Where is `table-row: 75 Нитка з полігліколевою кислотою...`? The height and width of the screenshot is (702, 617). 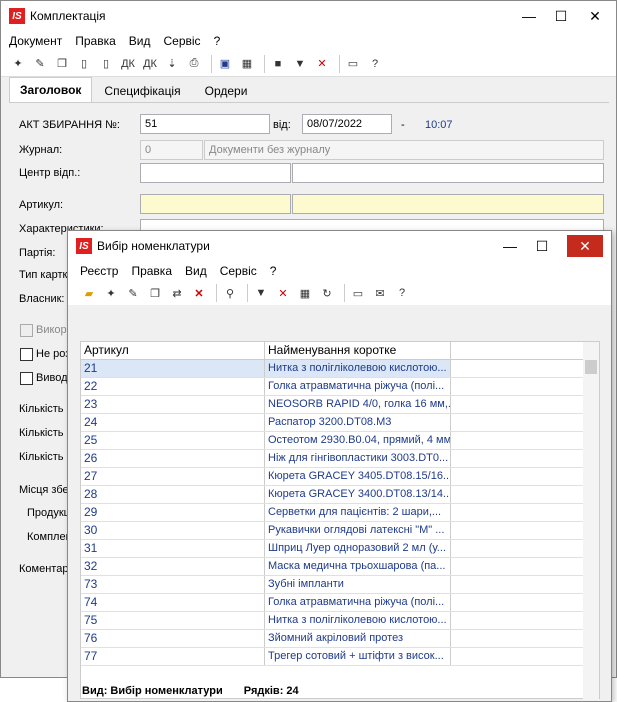 table-row: 75 Нитка з полігліколевою кислотою... is located at coordinates (340, 621).